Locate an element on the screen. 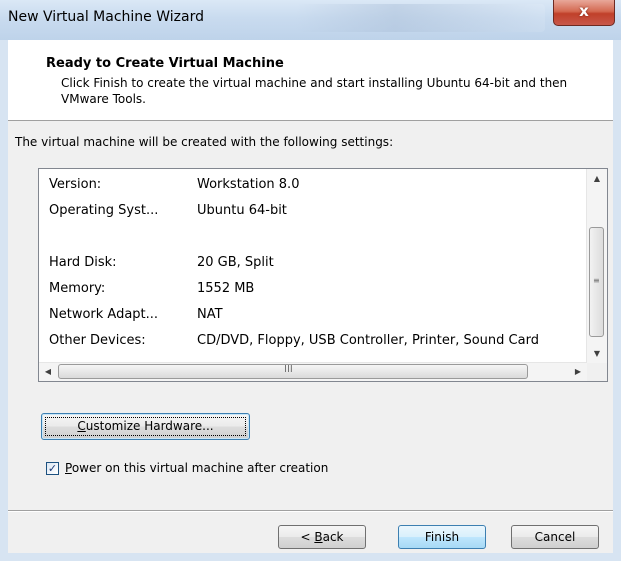 The image size is (621, 561). horizontal-scrollbar: ◀ III ▶ is located at coordinates (313, 371).